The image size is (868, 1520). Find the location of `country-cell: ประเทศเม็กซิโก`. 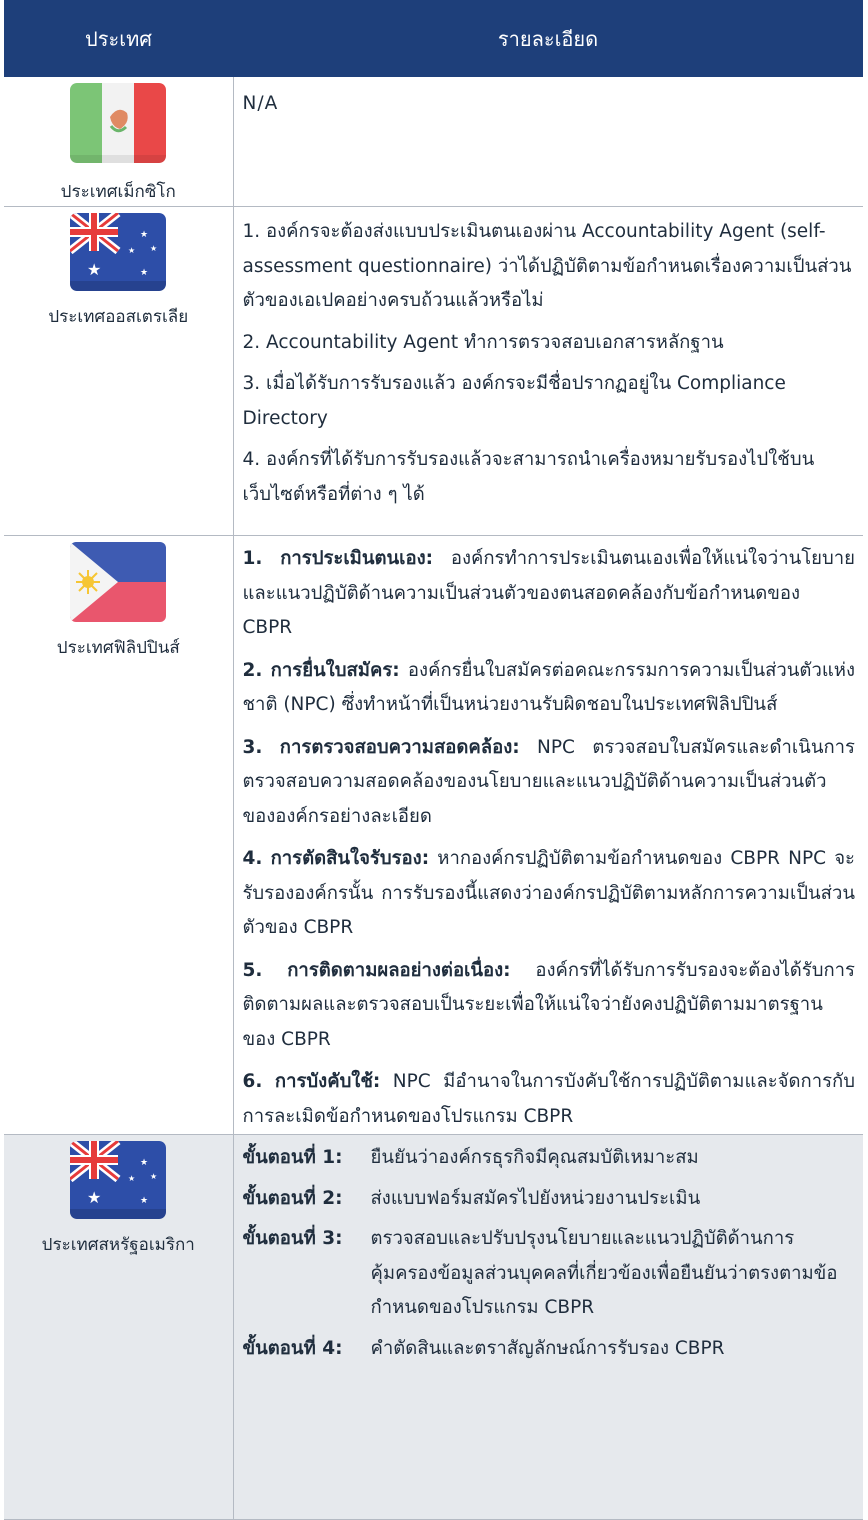

country-cell: ประเทศเม็กซิโก is located at coordinates (119, 142).